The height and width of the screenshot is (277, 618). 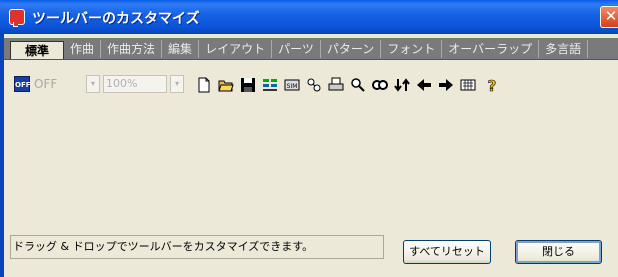 I want to click on zoom-field: 100%, so click(x=135, y=84).